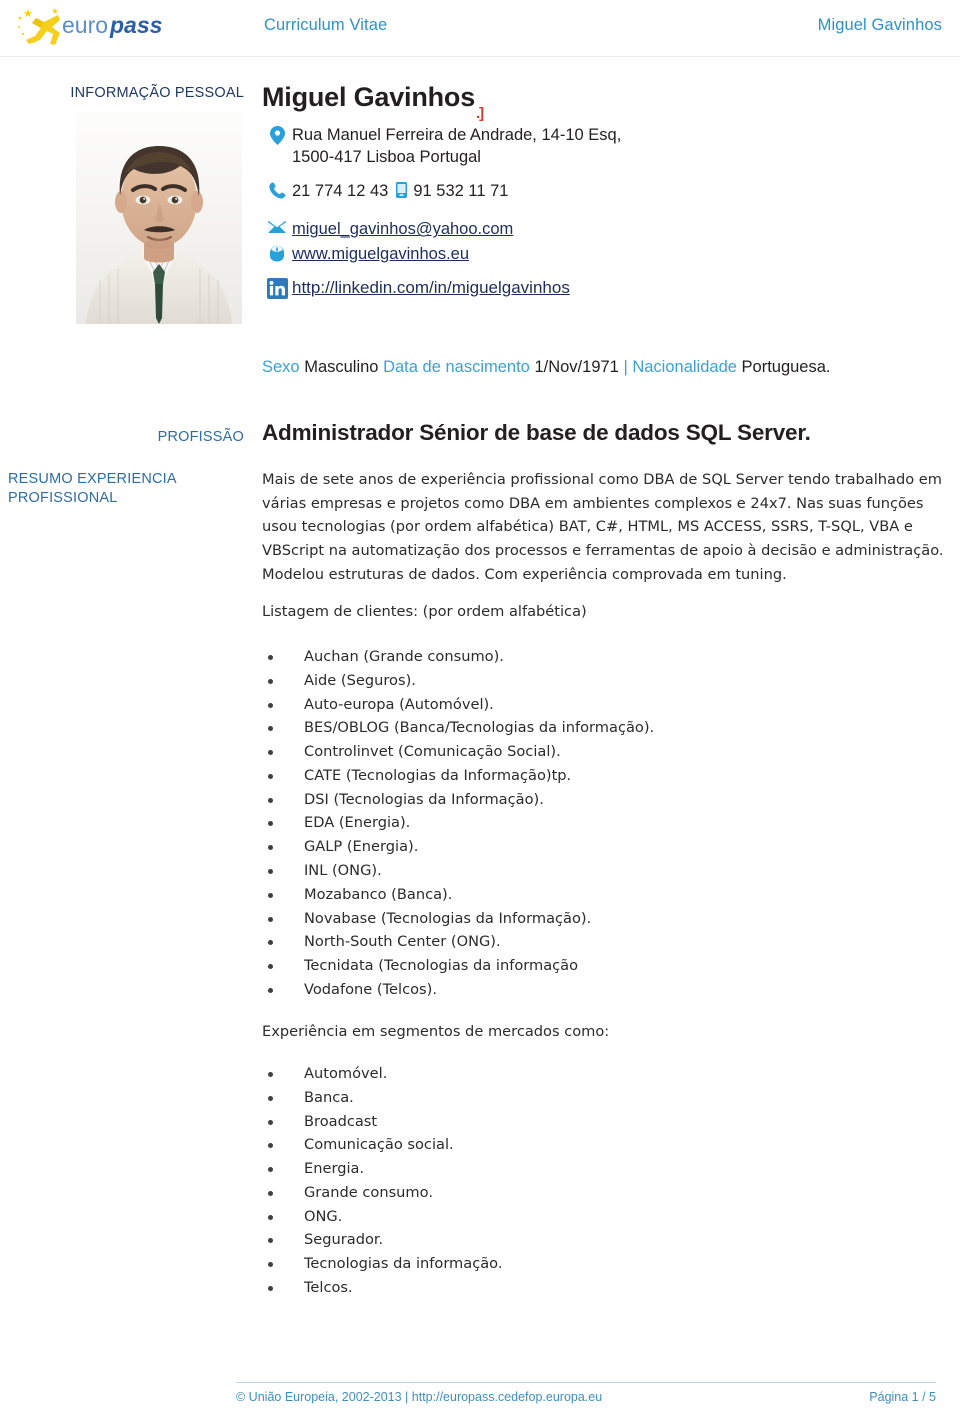  I want to click on phone-icon, so click(277, 189).